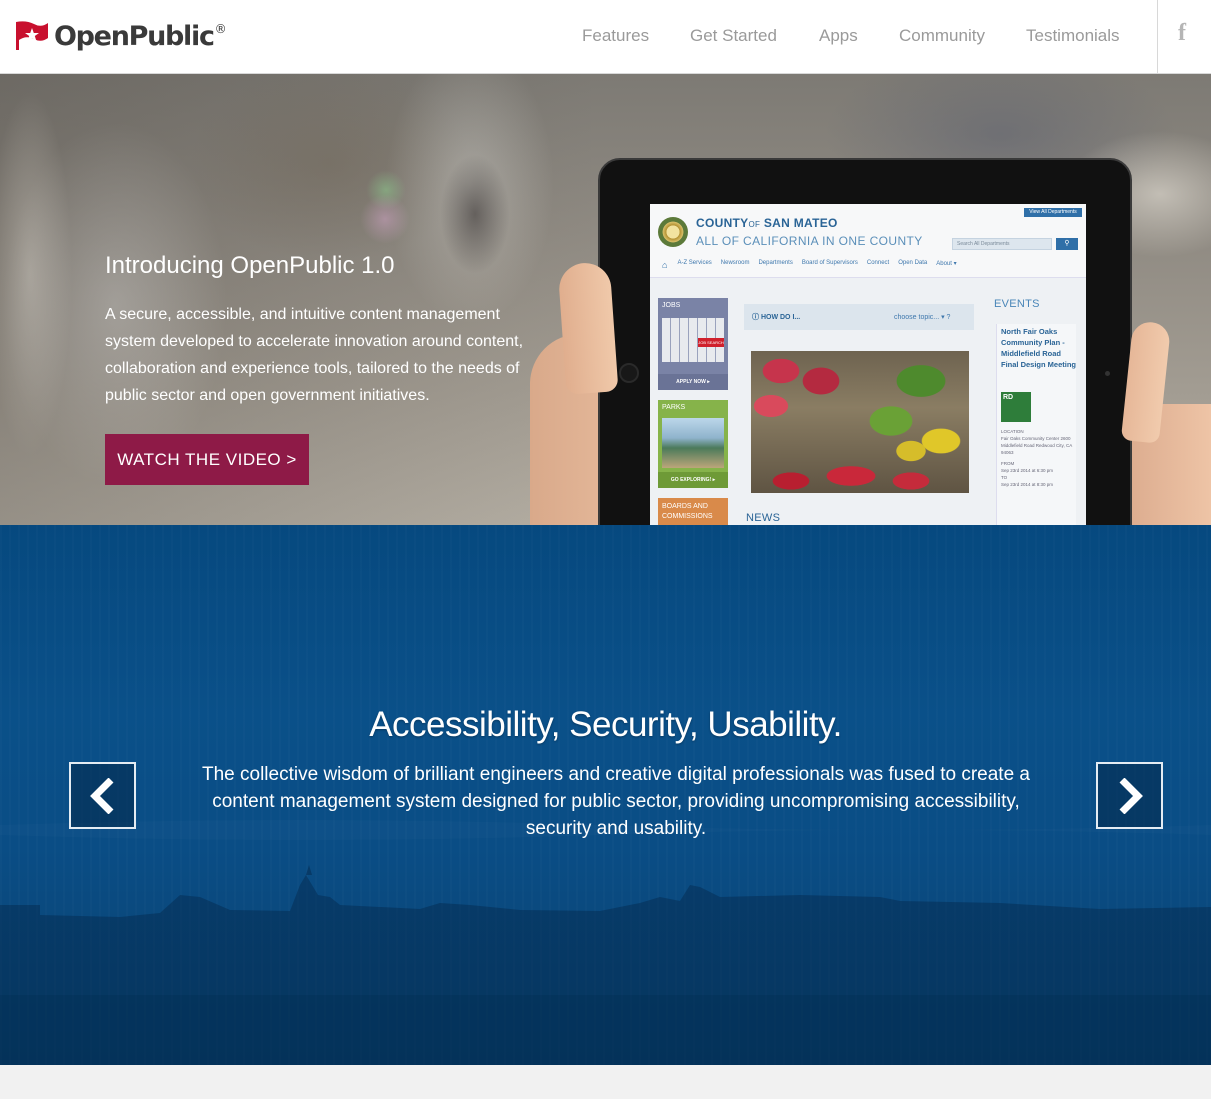 This screenshot has width=1211, height=1099. Describe the element at coordinates (767, 223) in the screenshot. I see `county-name: COUNTYOF SAN MATEO` at that location.